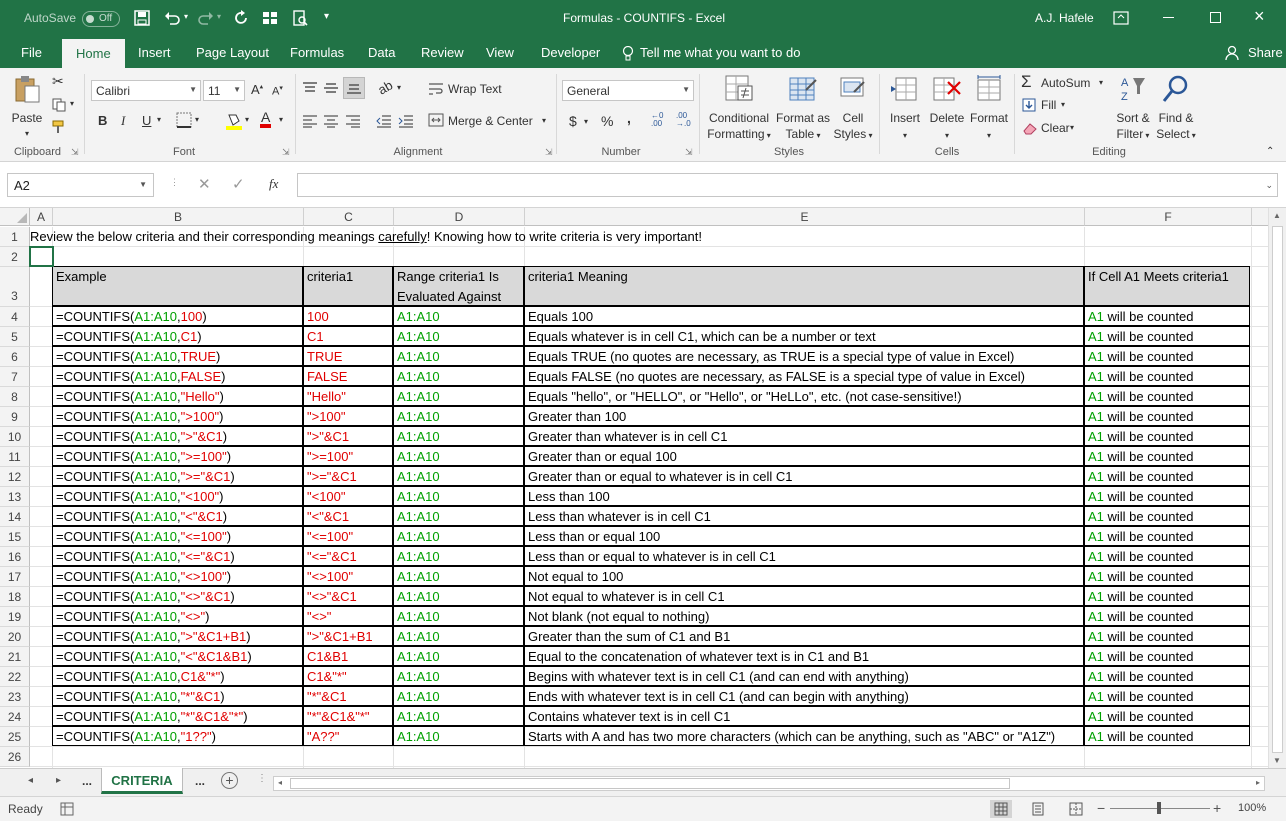 The image size is (1286, 821). Describe the element at coordinates (257, 89) in the screenshot. I see `increase-font-icon: A▴` at that location.